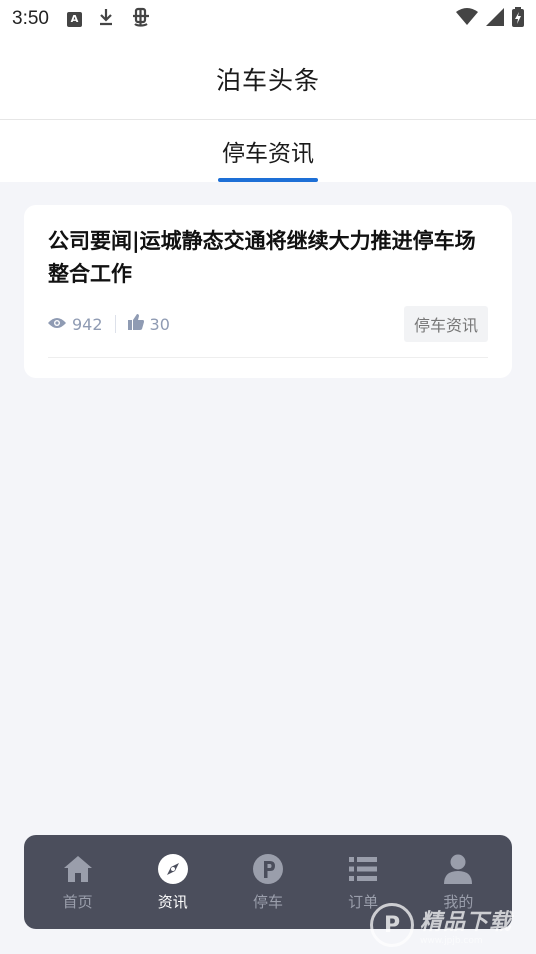 This screenshot has width=536, height=954. I want to click on article-title: 公司要闻|运城静态交通将继续大力推进停车场整合工作, so click(268, 258).